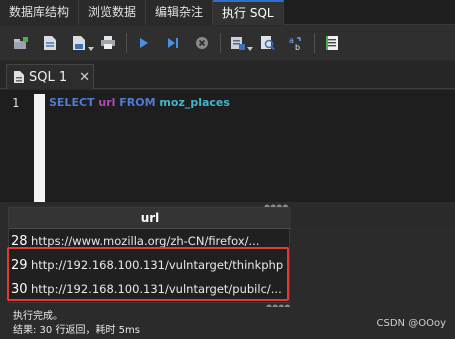  Describe the element at coordinates (144, 43) in the screenshot. I see `execute-all-icon` at that location.